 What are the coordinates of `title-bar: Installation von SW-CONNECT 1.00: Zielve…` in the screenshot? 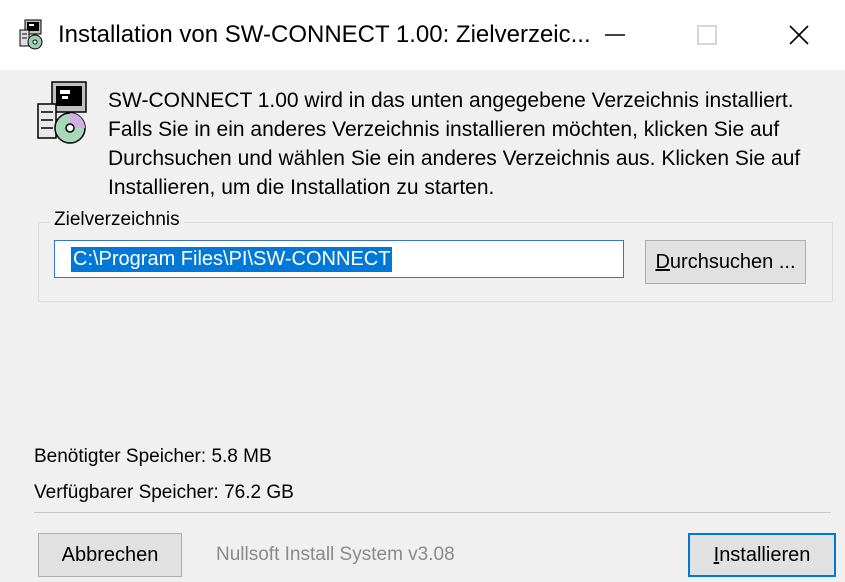 It's located at (422, 35).